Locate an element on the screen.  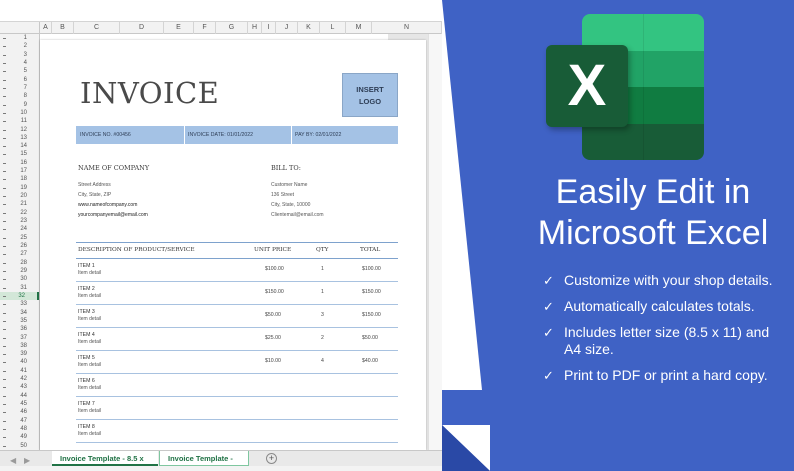
select-all-corner is located at coordinates (20, 28).